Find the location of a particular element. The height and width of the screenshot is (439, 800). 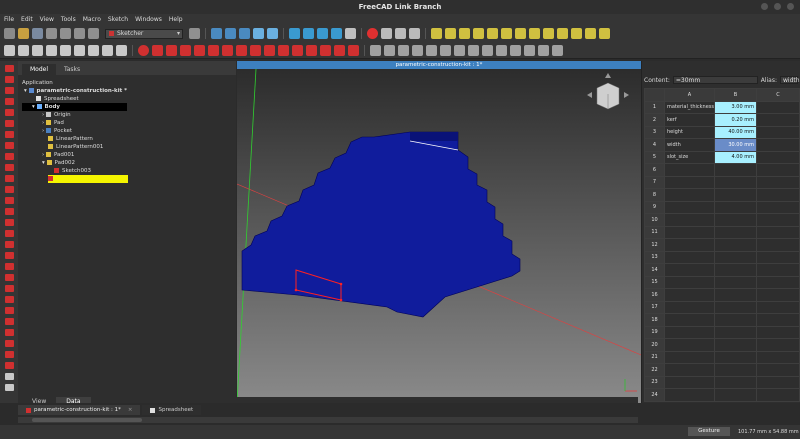

row-header: 16 is located at coordinates (654, 295).